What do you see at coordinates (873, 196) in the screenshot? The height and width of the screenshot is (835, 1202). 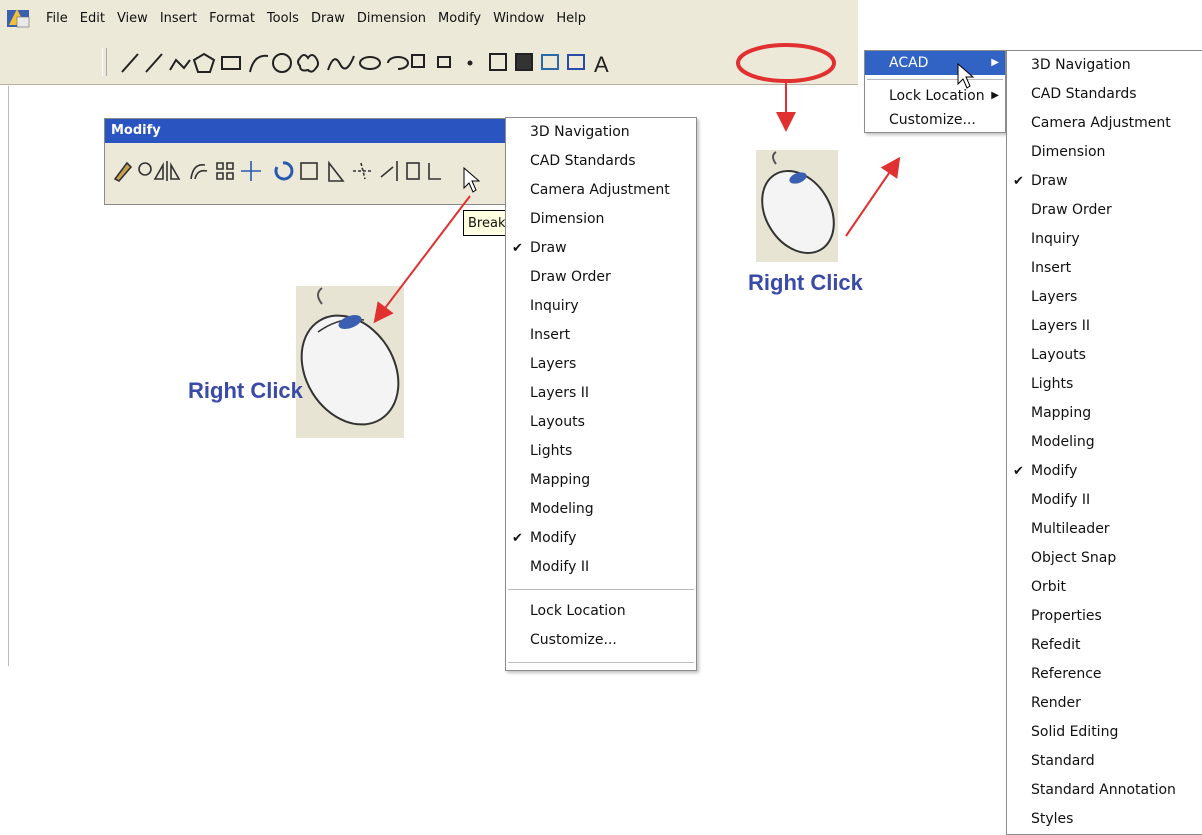 I see `arrow-to-acad-menu` at bounding box center [873, 196].